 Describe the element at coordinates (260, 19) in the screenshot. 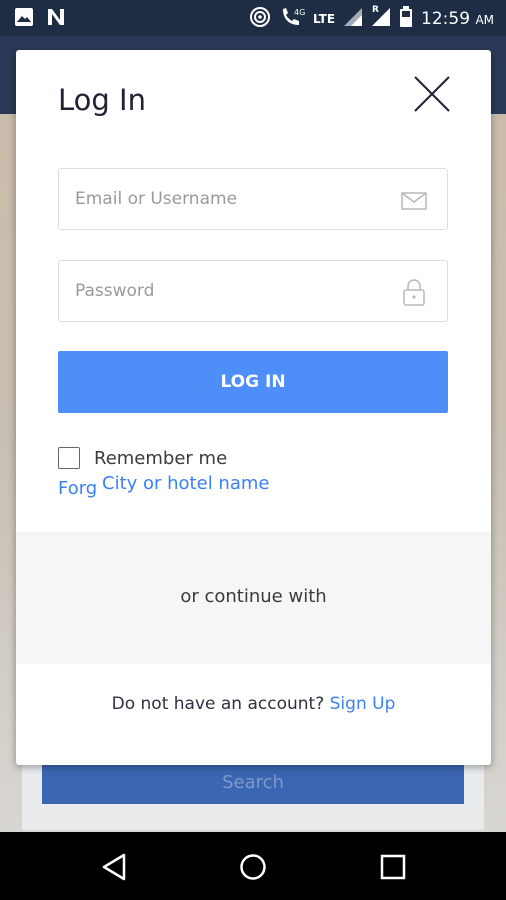

I see `hotspot-icon` at that location.